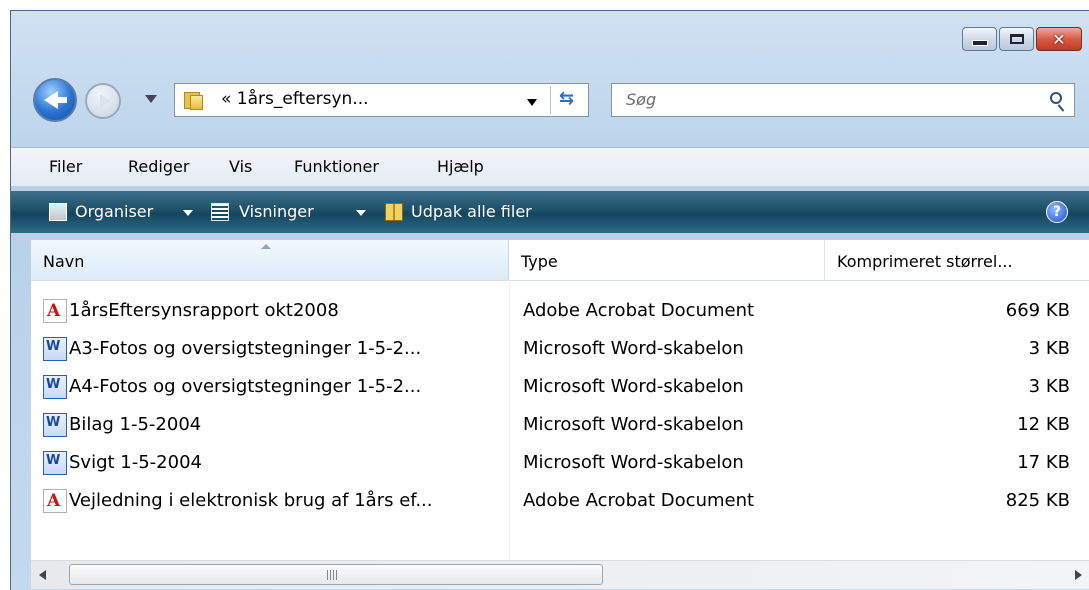  What do you see at coordinates (1043, 424) in the screenshot?
I see `file-size: 12 KB` at bounding box center [1043, 424].